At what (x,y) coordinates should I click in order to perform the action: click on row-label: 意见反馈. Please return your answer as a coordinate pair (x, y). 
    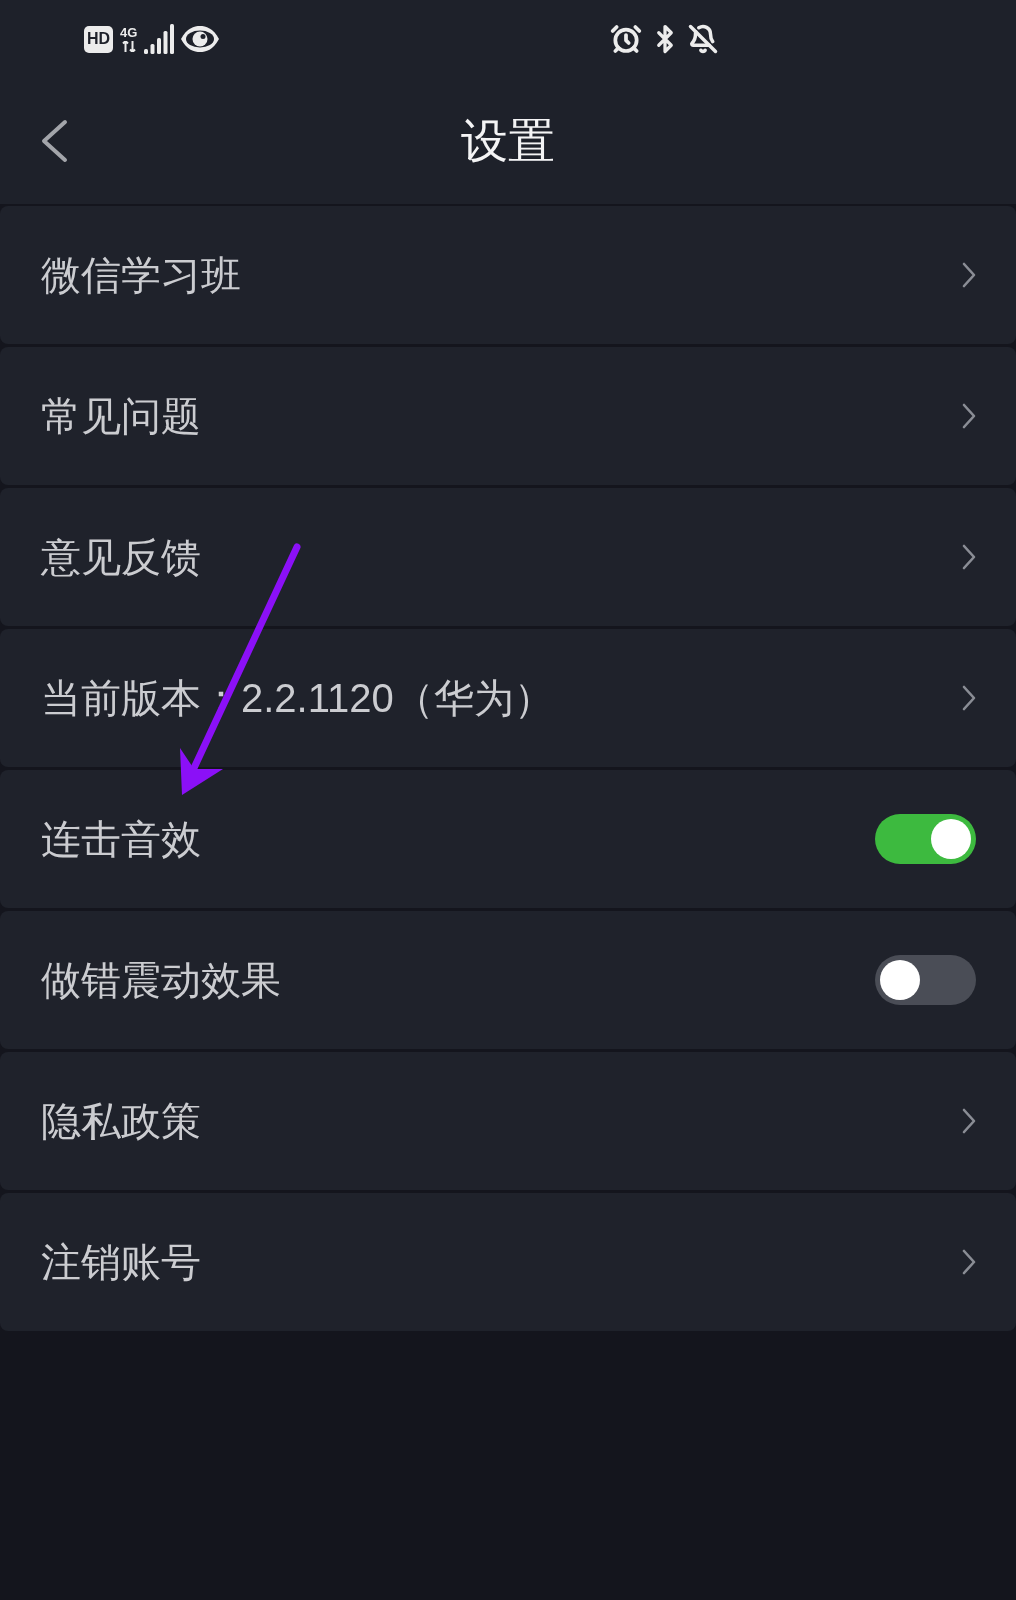
    Looking at the image, I should click on (121, 557).